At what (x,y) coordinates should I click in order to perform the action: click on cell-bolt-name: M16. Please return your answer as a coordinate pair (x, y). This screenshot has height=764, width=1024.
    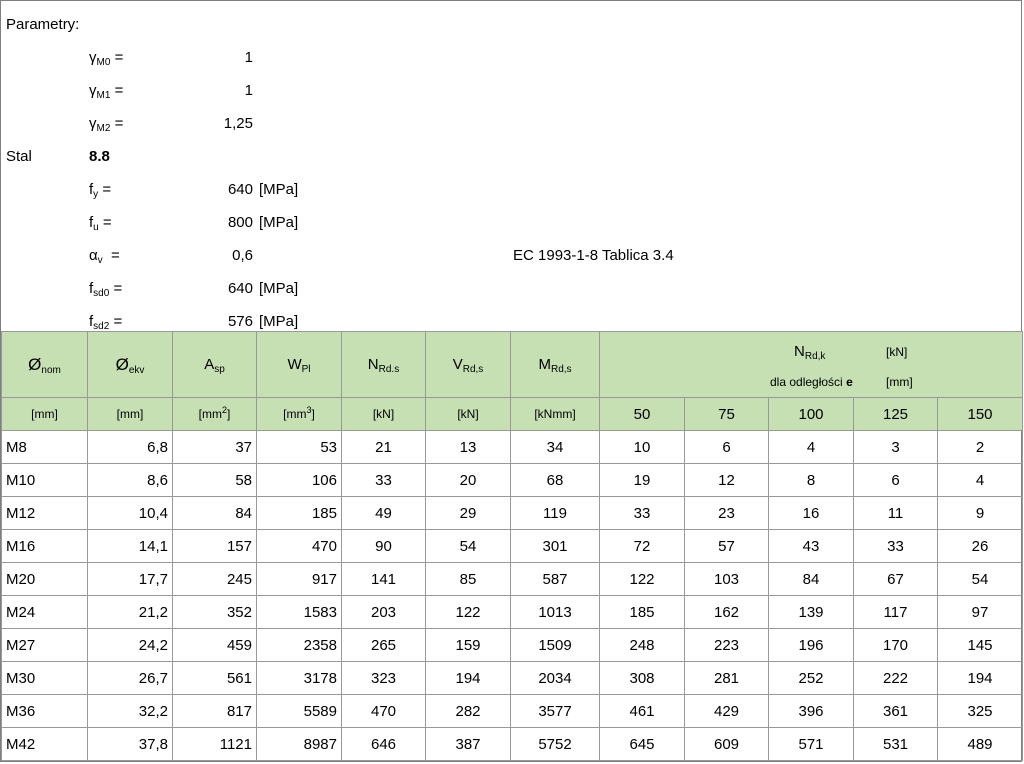
    Looking at the image, I should click on (44, 546).